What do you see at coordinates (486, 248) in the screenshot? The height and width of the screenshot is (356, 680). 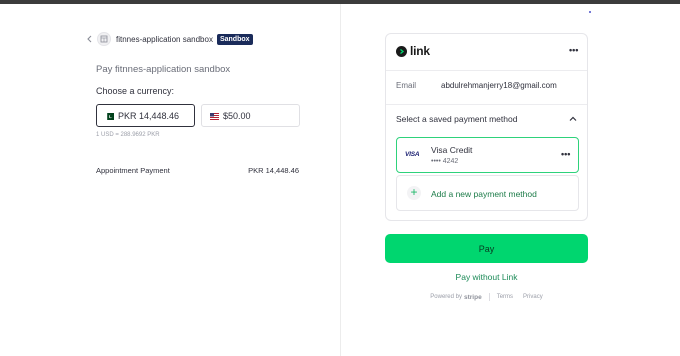 I see `pay-button: Pay` at bounding box center [486, 248].